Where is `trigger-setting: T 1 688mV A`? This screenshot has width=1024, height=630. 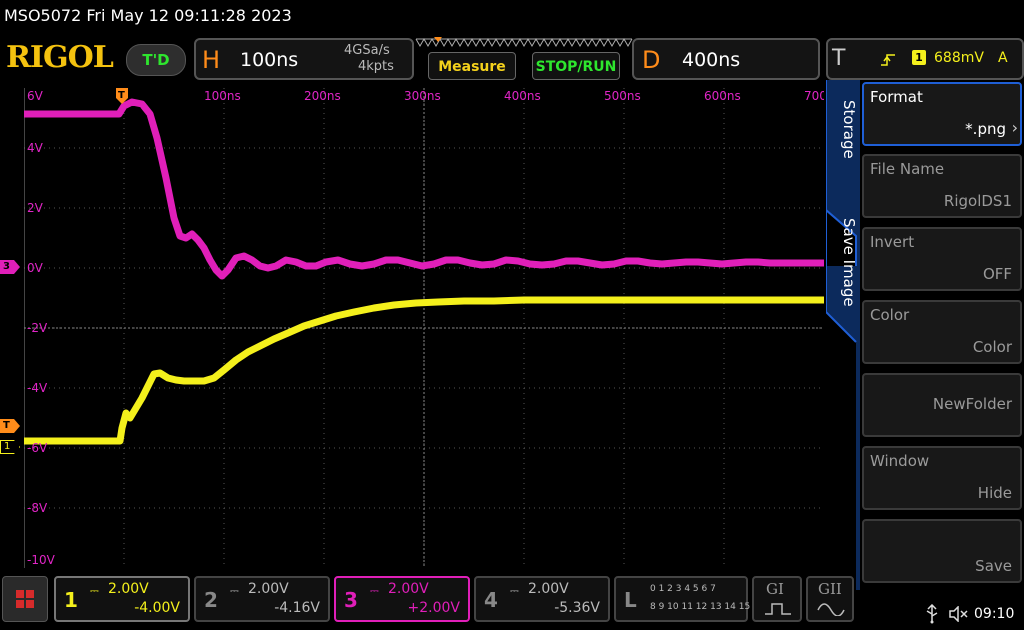
trigger-setting: T 1 688mV A is located at coordinates (925, 59).